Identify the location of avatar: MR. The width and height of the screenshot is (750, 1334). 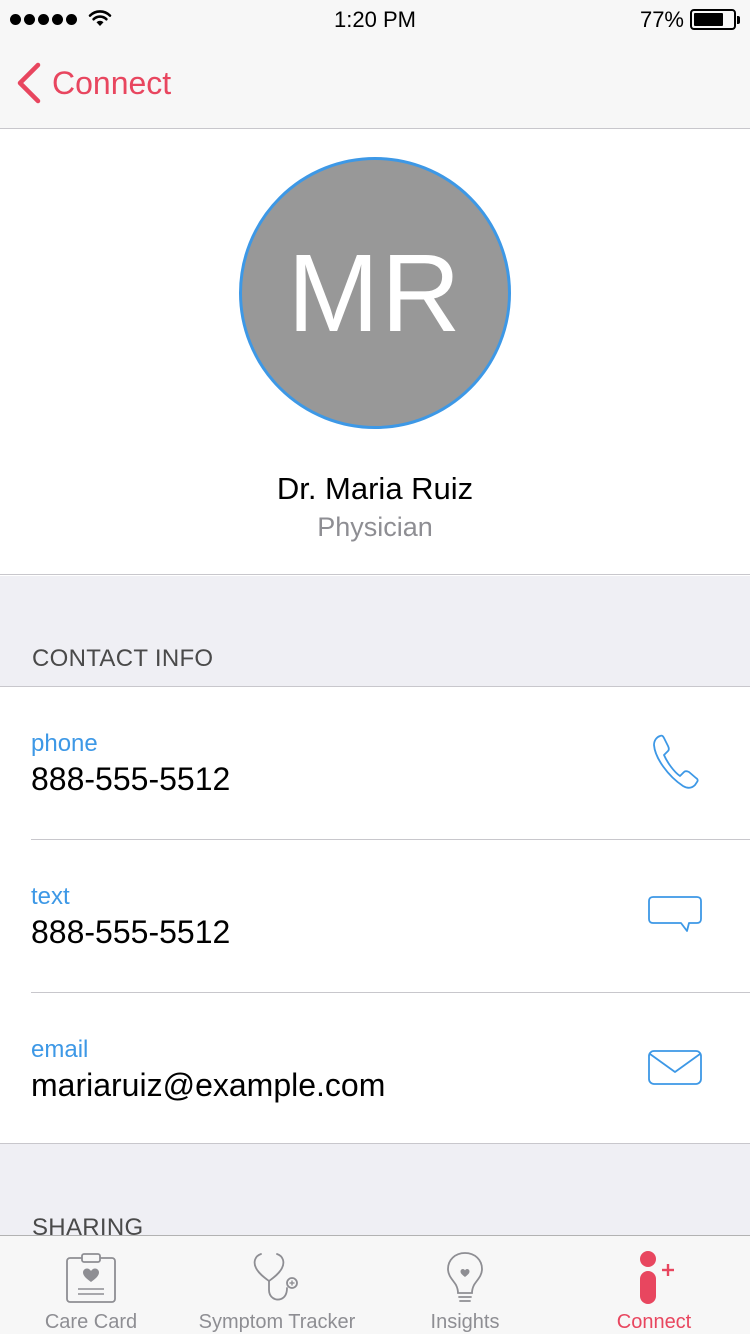
(375, 293).